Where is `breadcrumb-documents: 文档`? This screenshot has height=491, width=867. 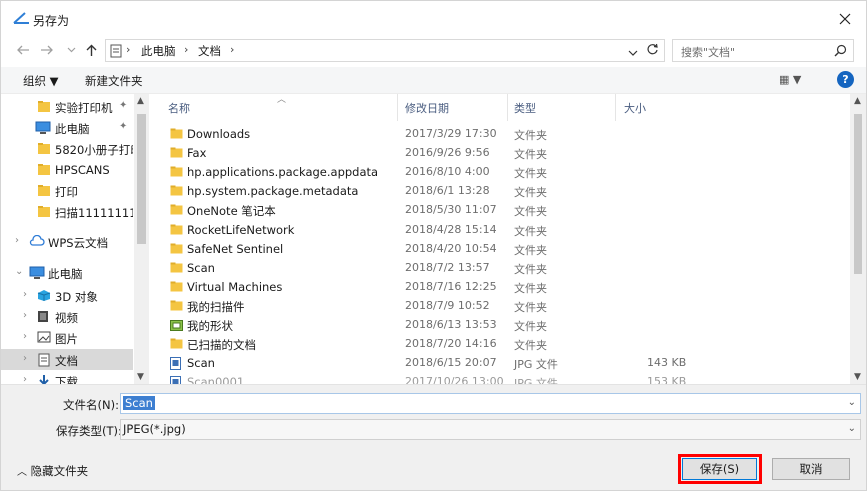
breadcrumb-documents: 文档 is located at coordinates (209, 51).